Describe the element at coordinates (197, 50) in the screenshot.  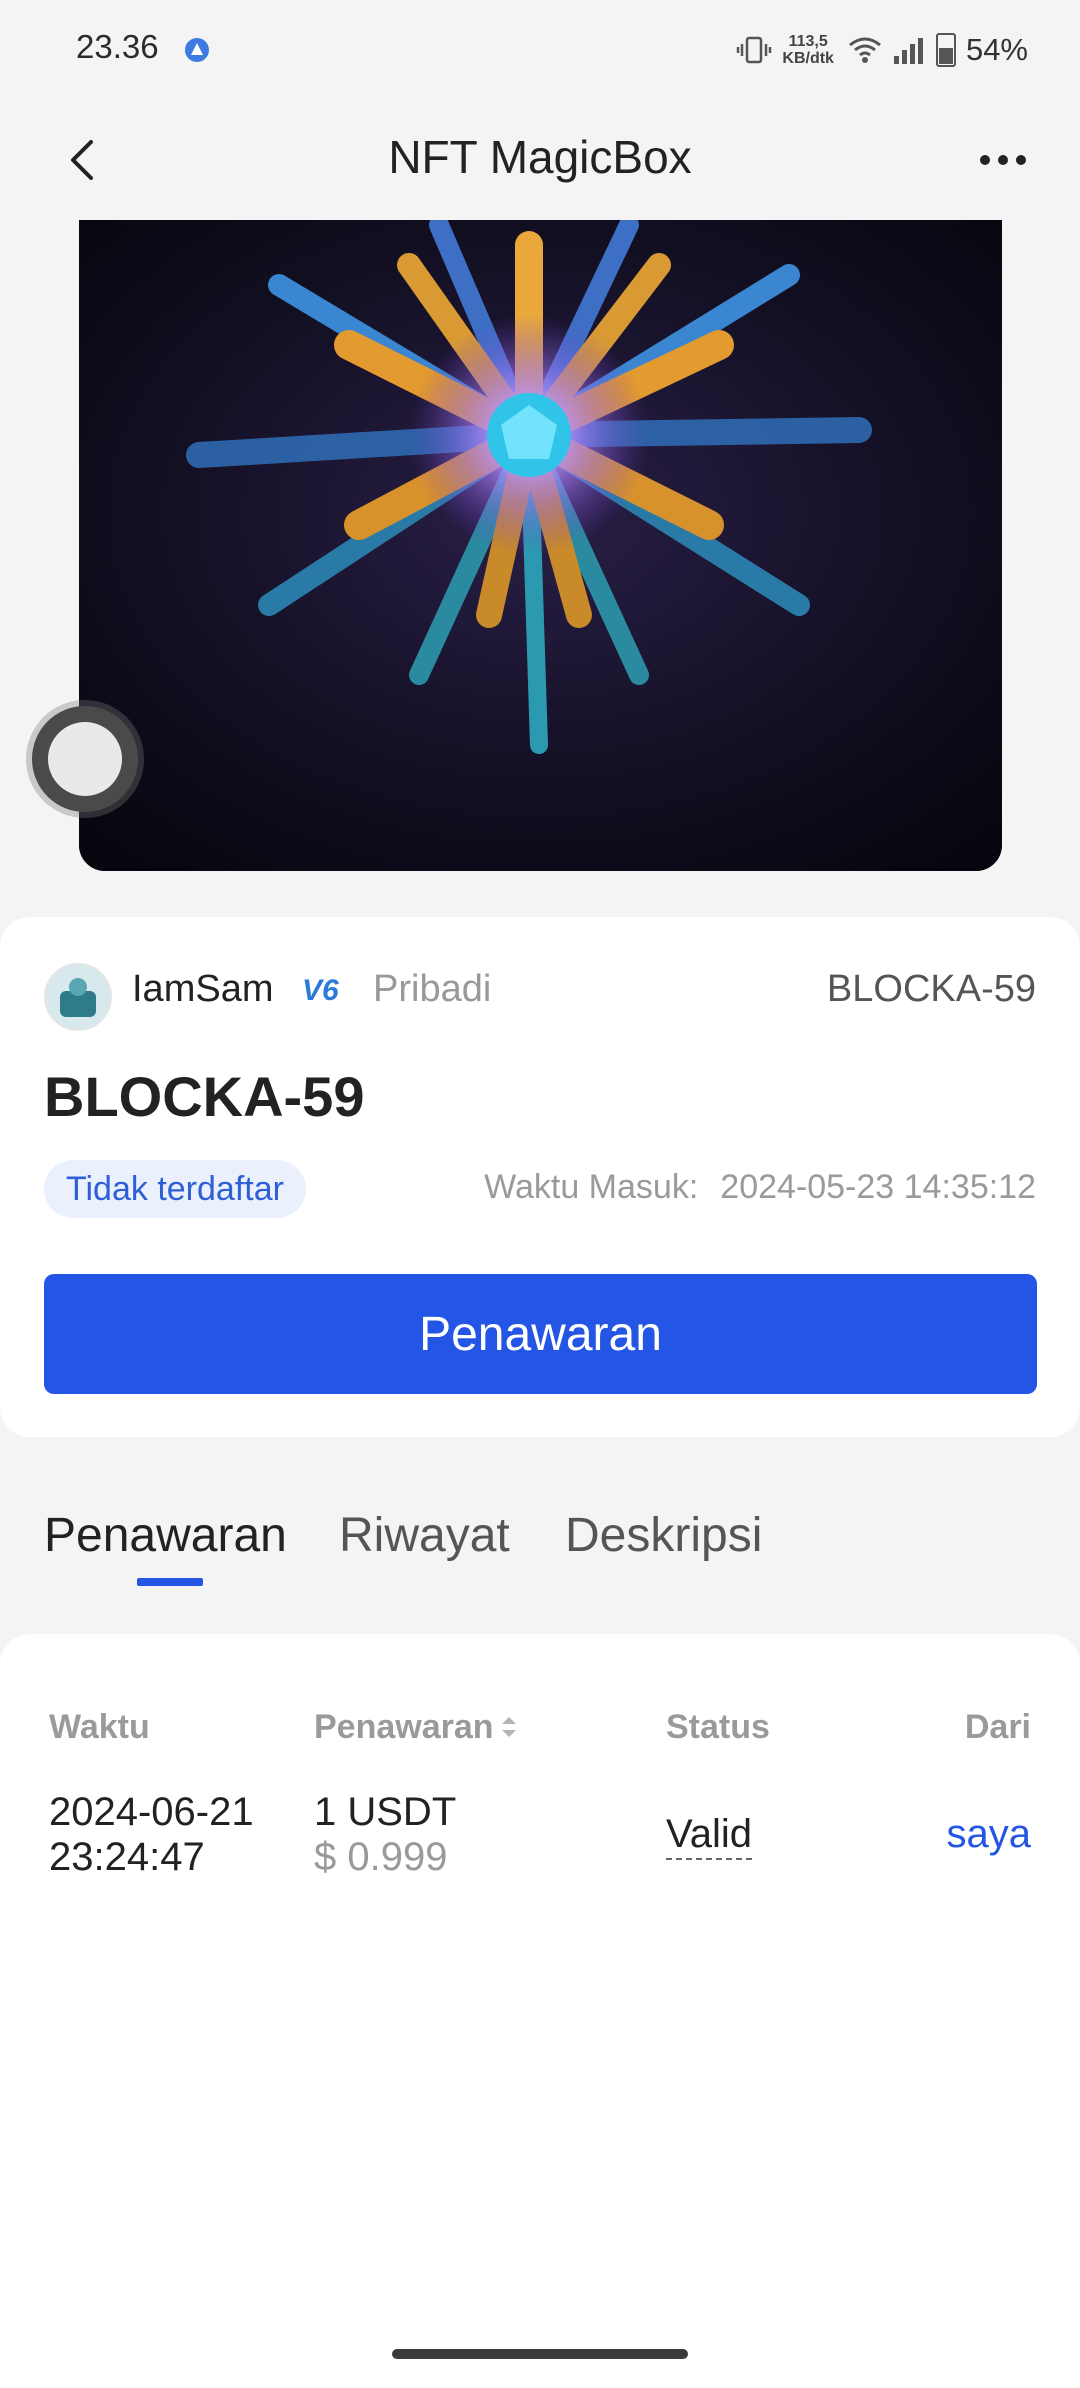
I see `app-notification-icon` at that location.